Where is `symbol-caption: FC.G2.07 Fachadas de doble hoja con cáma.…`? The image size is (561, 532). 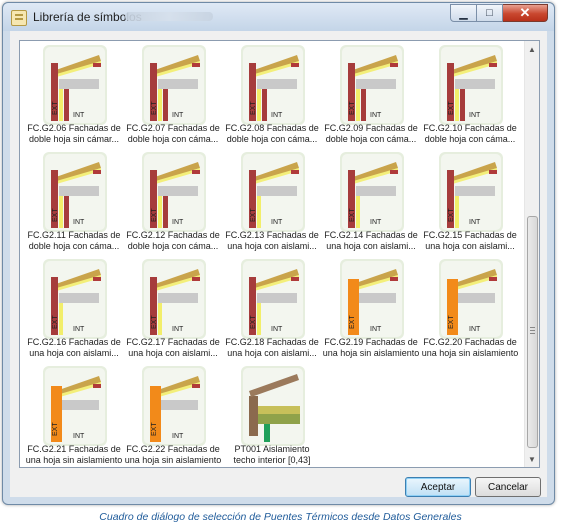 symbol-caption: FC.G2.07 Fachadas de doble hoja con cáma.… is located at coordinates (173, 134).